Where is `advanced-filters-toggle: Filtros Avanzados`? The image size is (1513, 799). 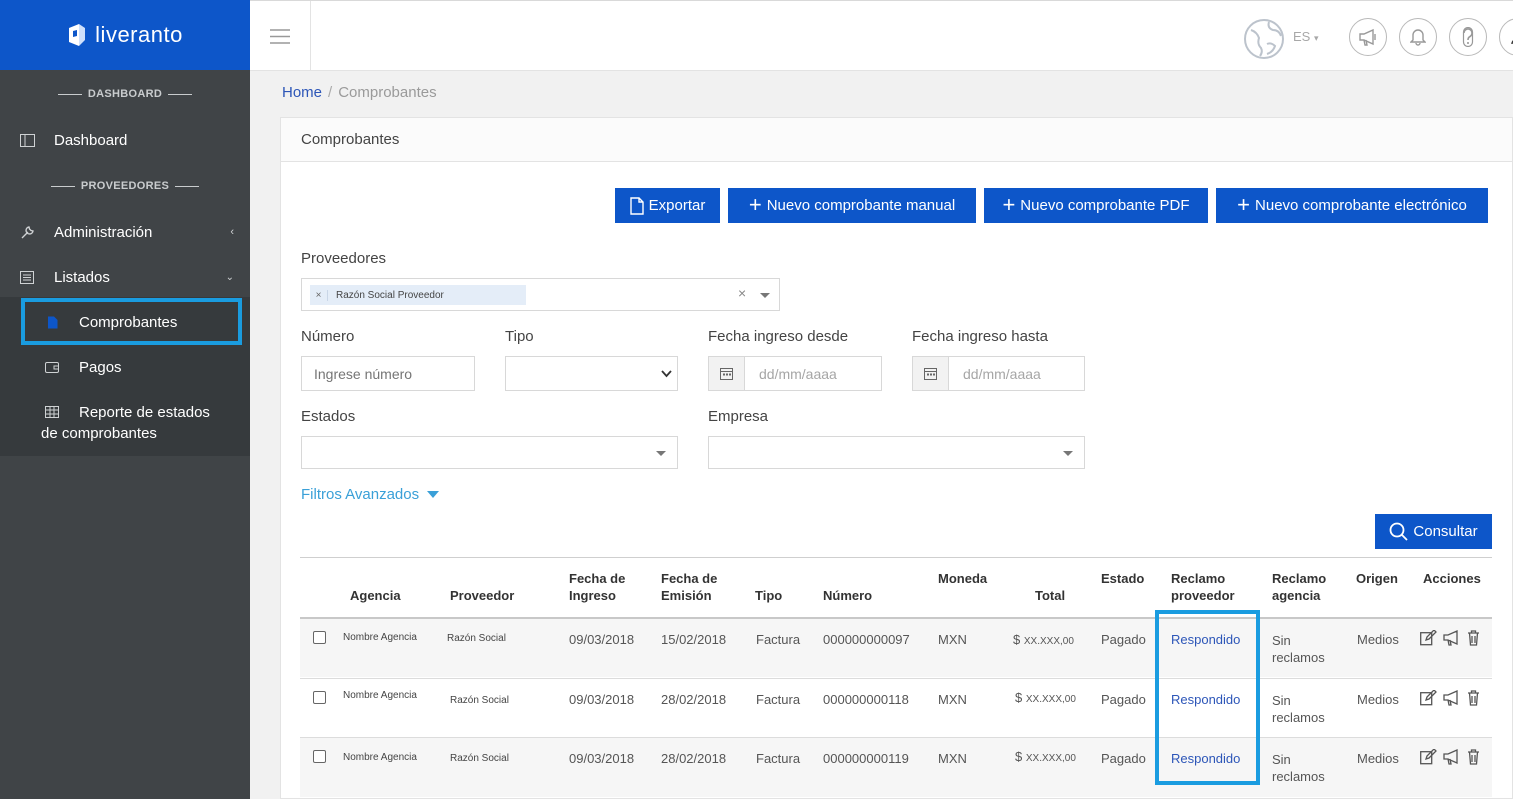
advanced-filters-toggle: Filtros Avanzados is located at coordinates (370, 494).